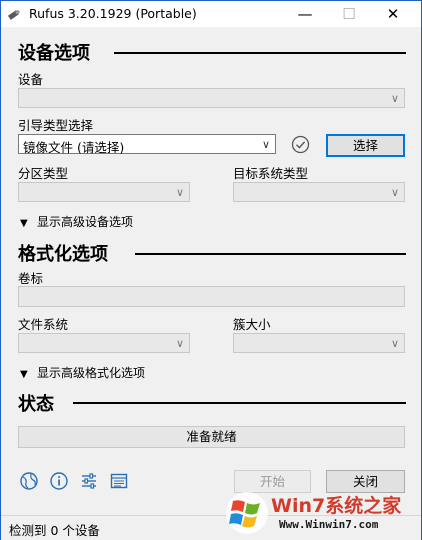 This screenshot has height=540, width=422. What do you see at coordinates (113, 13) in the screenshot?
I see `window-title: Rufus 3.20.1929 (Portable)` at bounding box center [113, 13].